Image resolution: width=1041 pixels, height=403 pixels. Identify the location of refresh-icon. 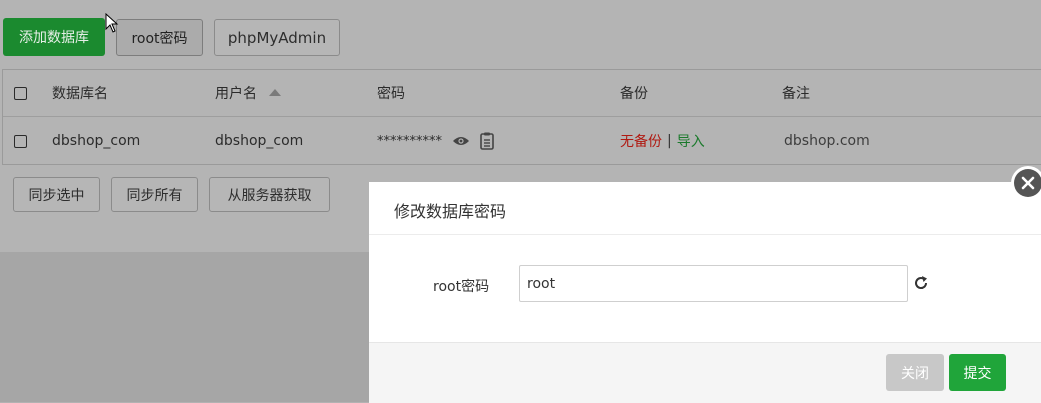
(921, 283).